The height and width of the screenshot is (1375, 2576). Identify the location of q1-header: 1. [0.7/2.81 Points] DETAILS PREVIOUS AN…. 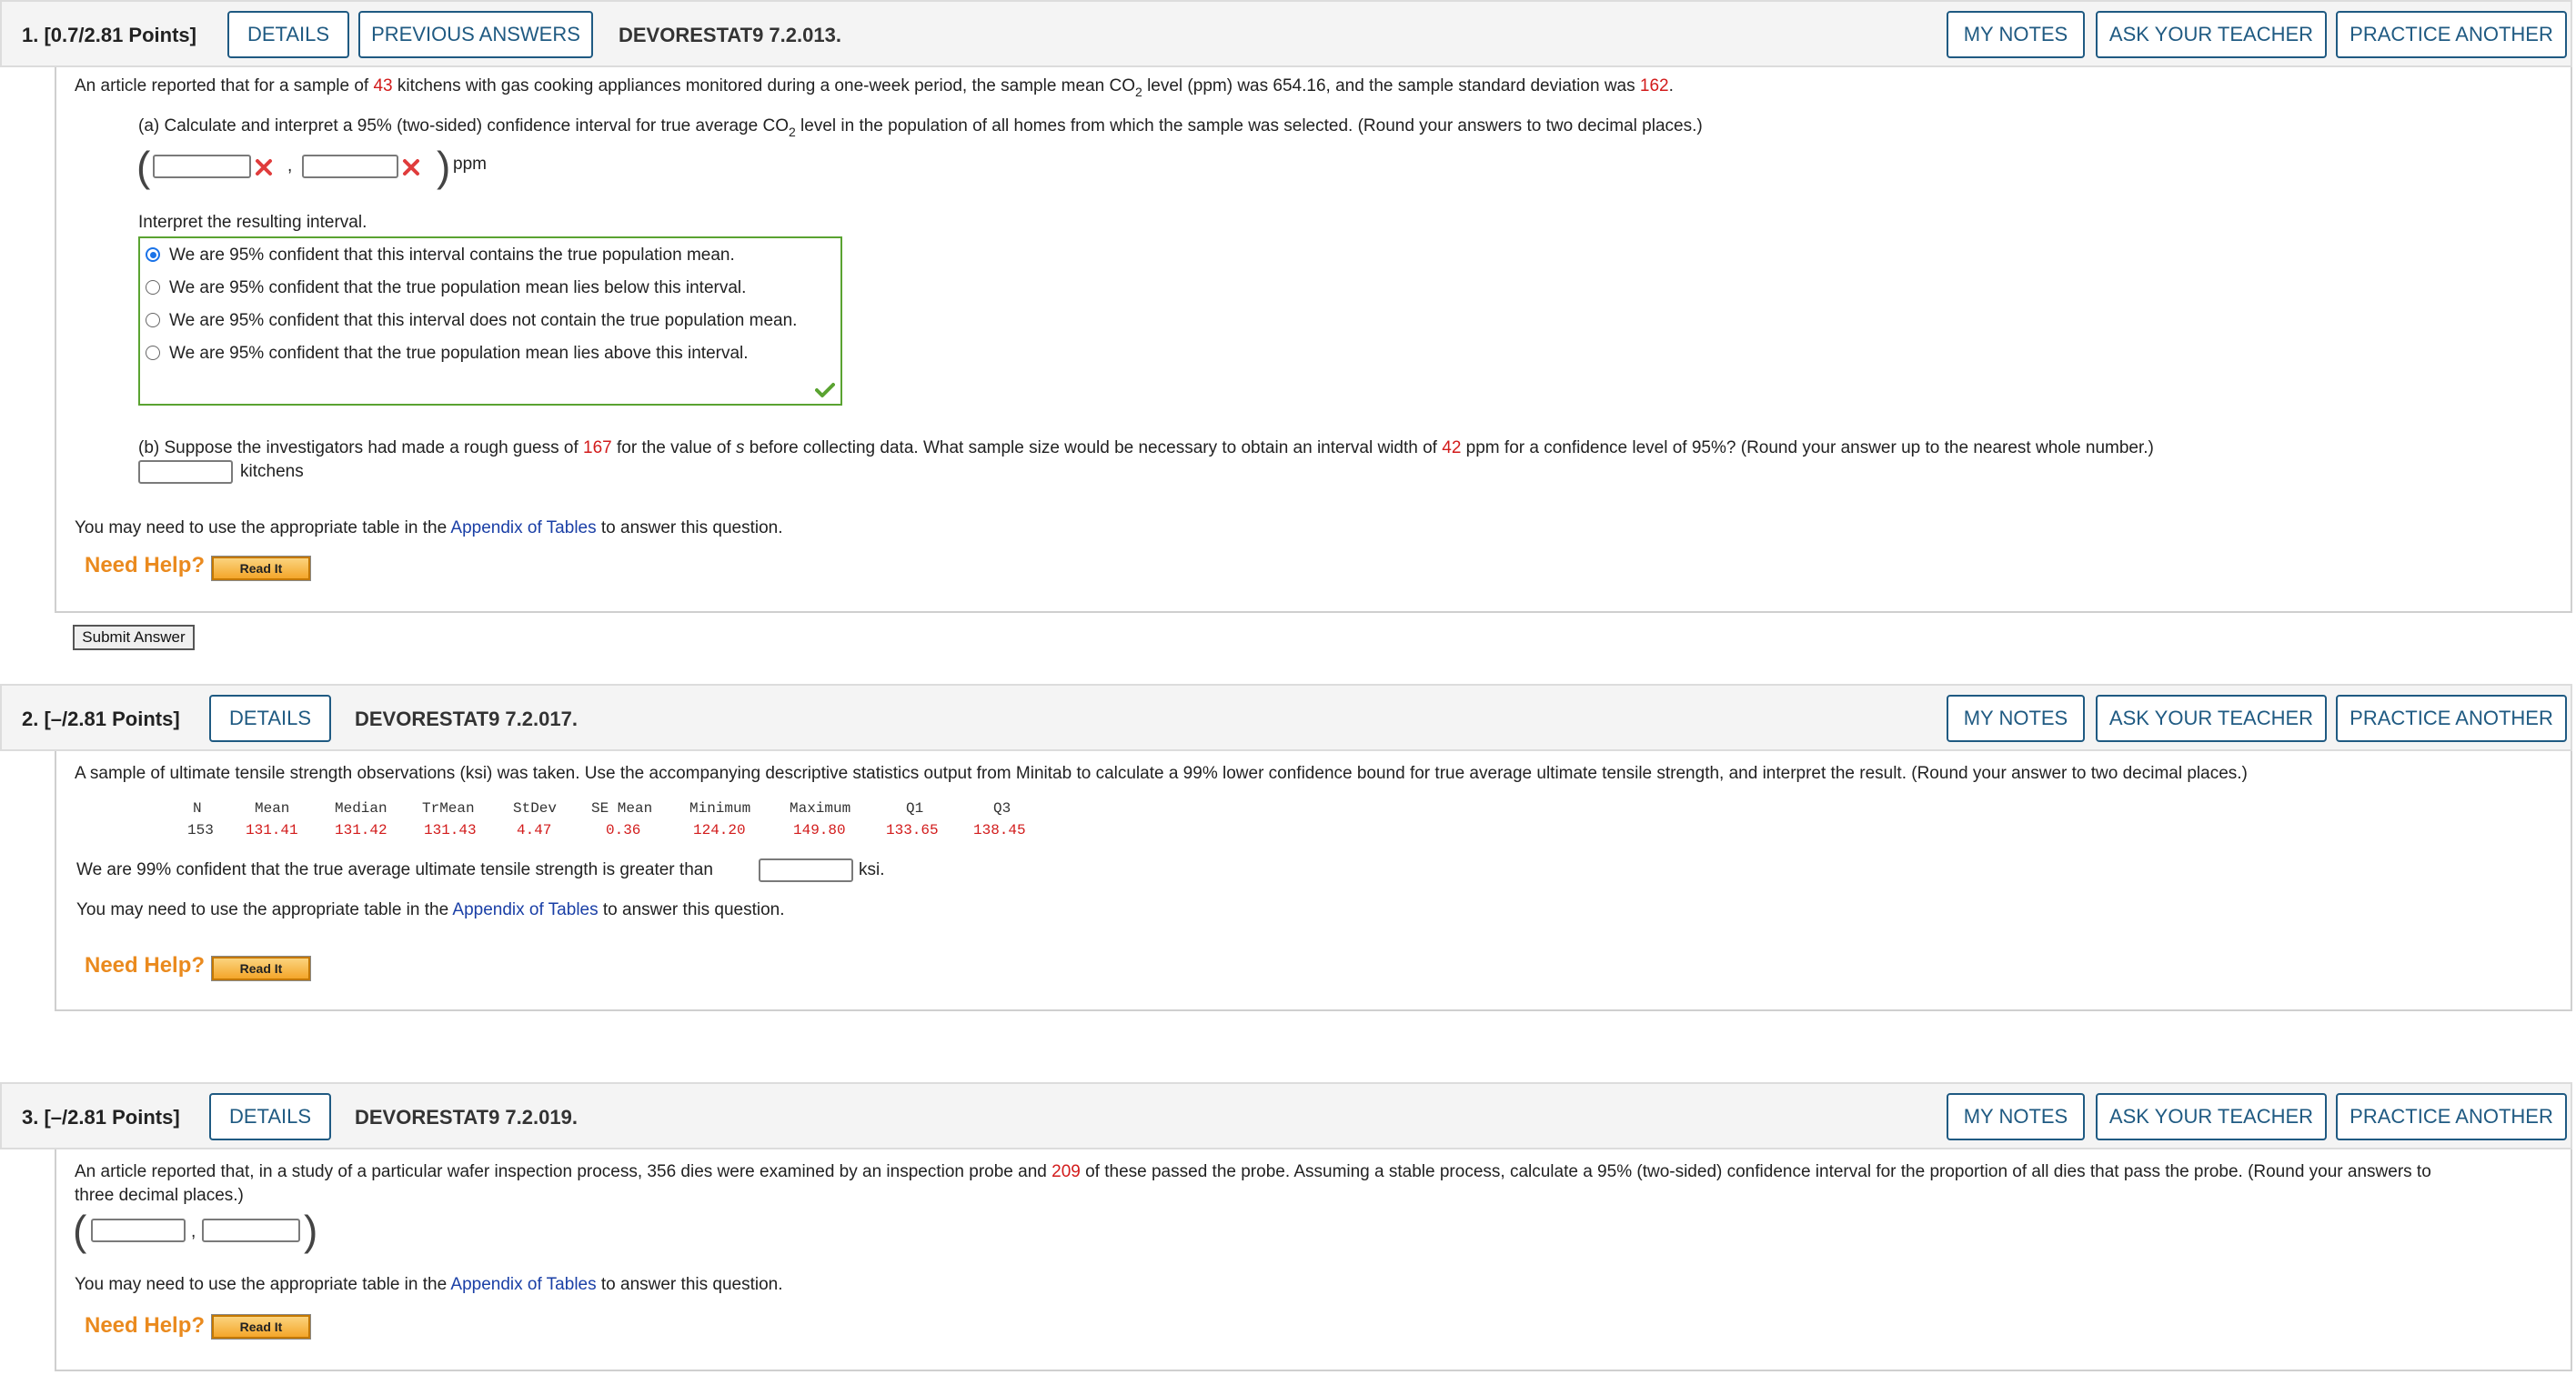
(1286, 34).